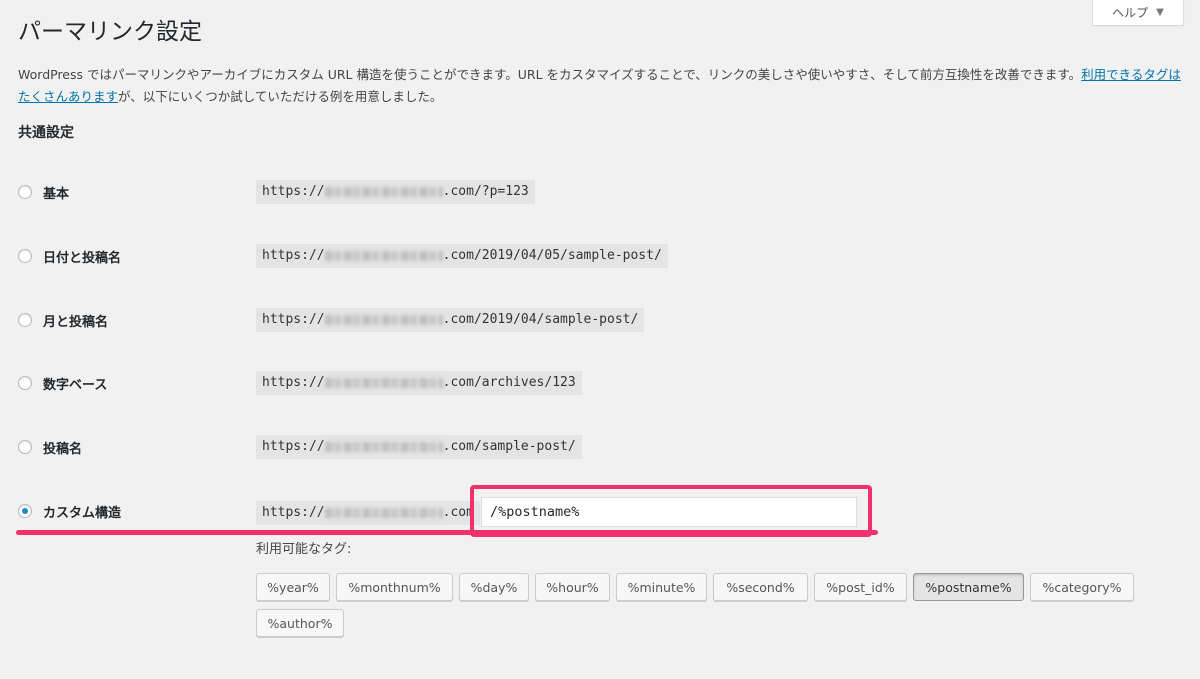 This screenshot has height=679, width=1200. What do you see at coordinates (82, 513) in the screenshot?
I see `option-label: カスタム構造` at bounding box center [82, 513].